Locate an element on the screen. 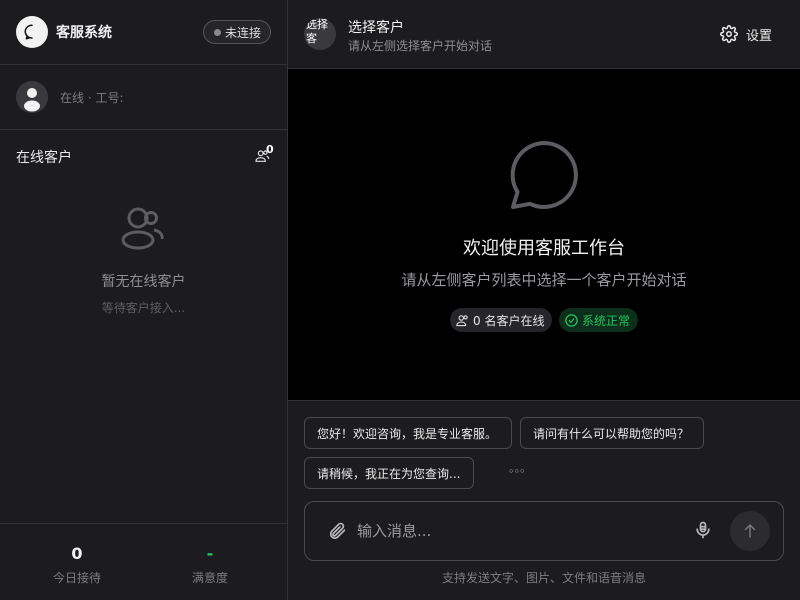 The width and height of the screenshot is (800, 600). connection-status-badge: 未连接 is located at coordinates (237, 32).